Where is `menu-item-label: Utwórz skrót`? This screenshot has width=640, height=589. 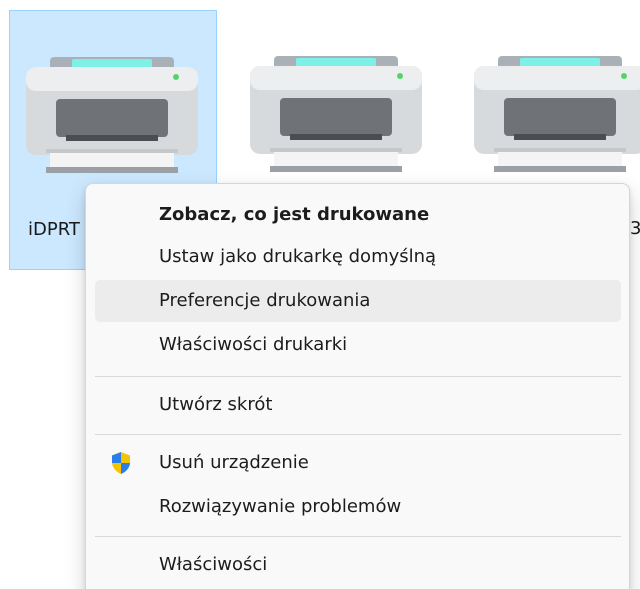
menu-item-label: Utwórz skrót is located at coordinates (216, 404).